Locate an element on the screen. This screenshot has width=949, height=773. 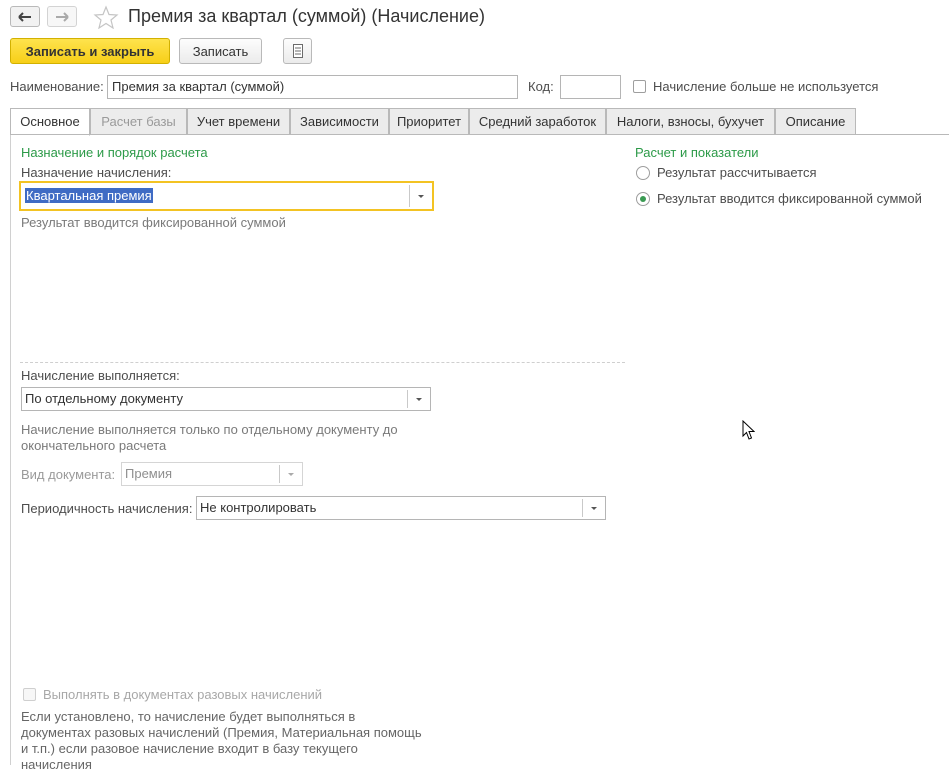
purpose-value: Квартальная премия is located at coordinates (89, 195).